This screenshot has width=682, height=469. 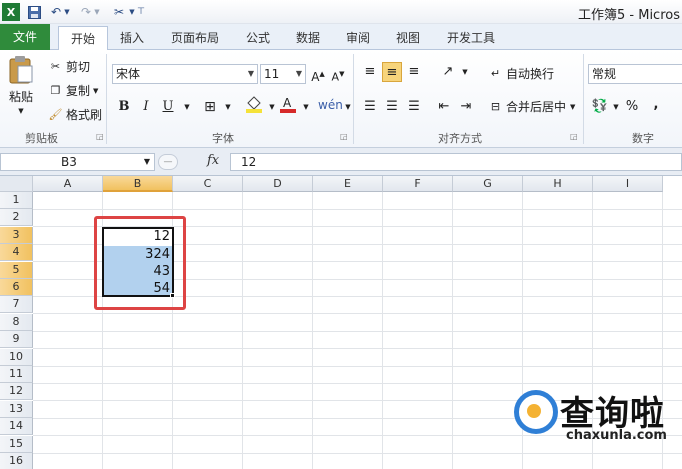 What do you see at coordinates (16, 374) in the screenshot?
I see `row-header-11: 11` at bounding box center [16, 374].